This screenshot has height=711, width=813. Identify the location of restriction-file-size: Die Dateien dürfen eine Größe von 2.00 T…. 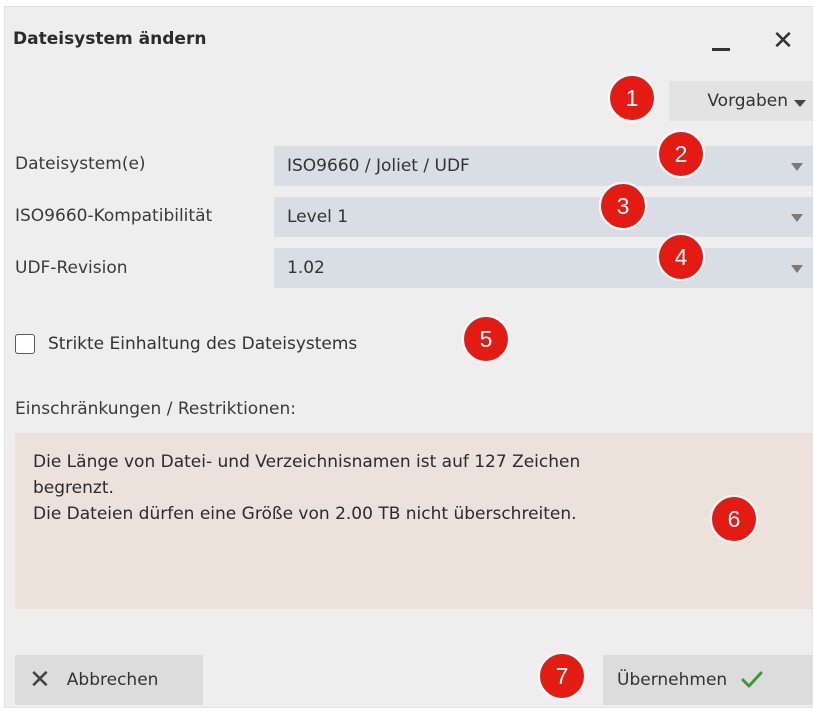
(305, 514).